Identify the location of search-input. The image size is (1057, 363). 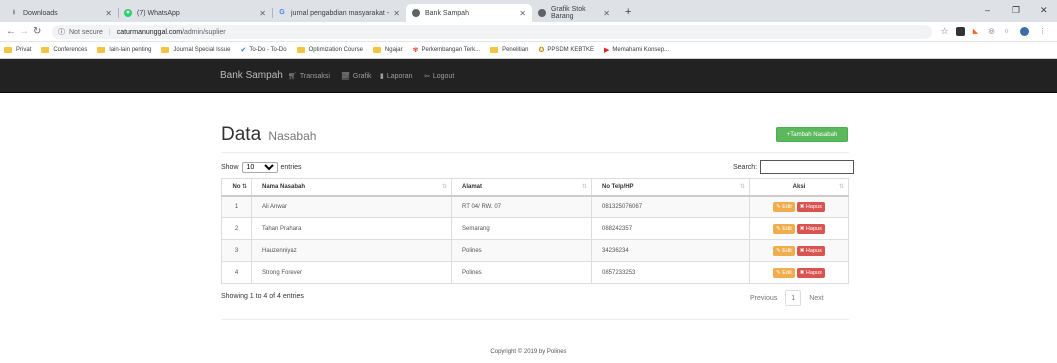
(807, 167).